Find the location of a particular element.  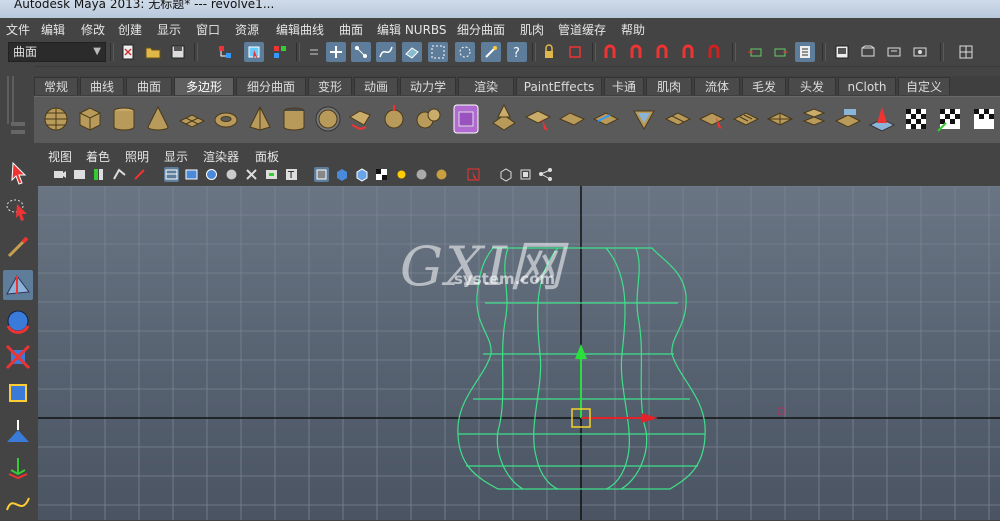

construction-history-icon is located at coordinates (805, 52).